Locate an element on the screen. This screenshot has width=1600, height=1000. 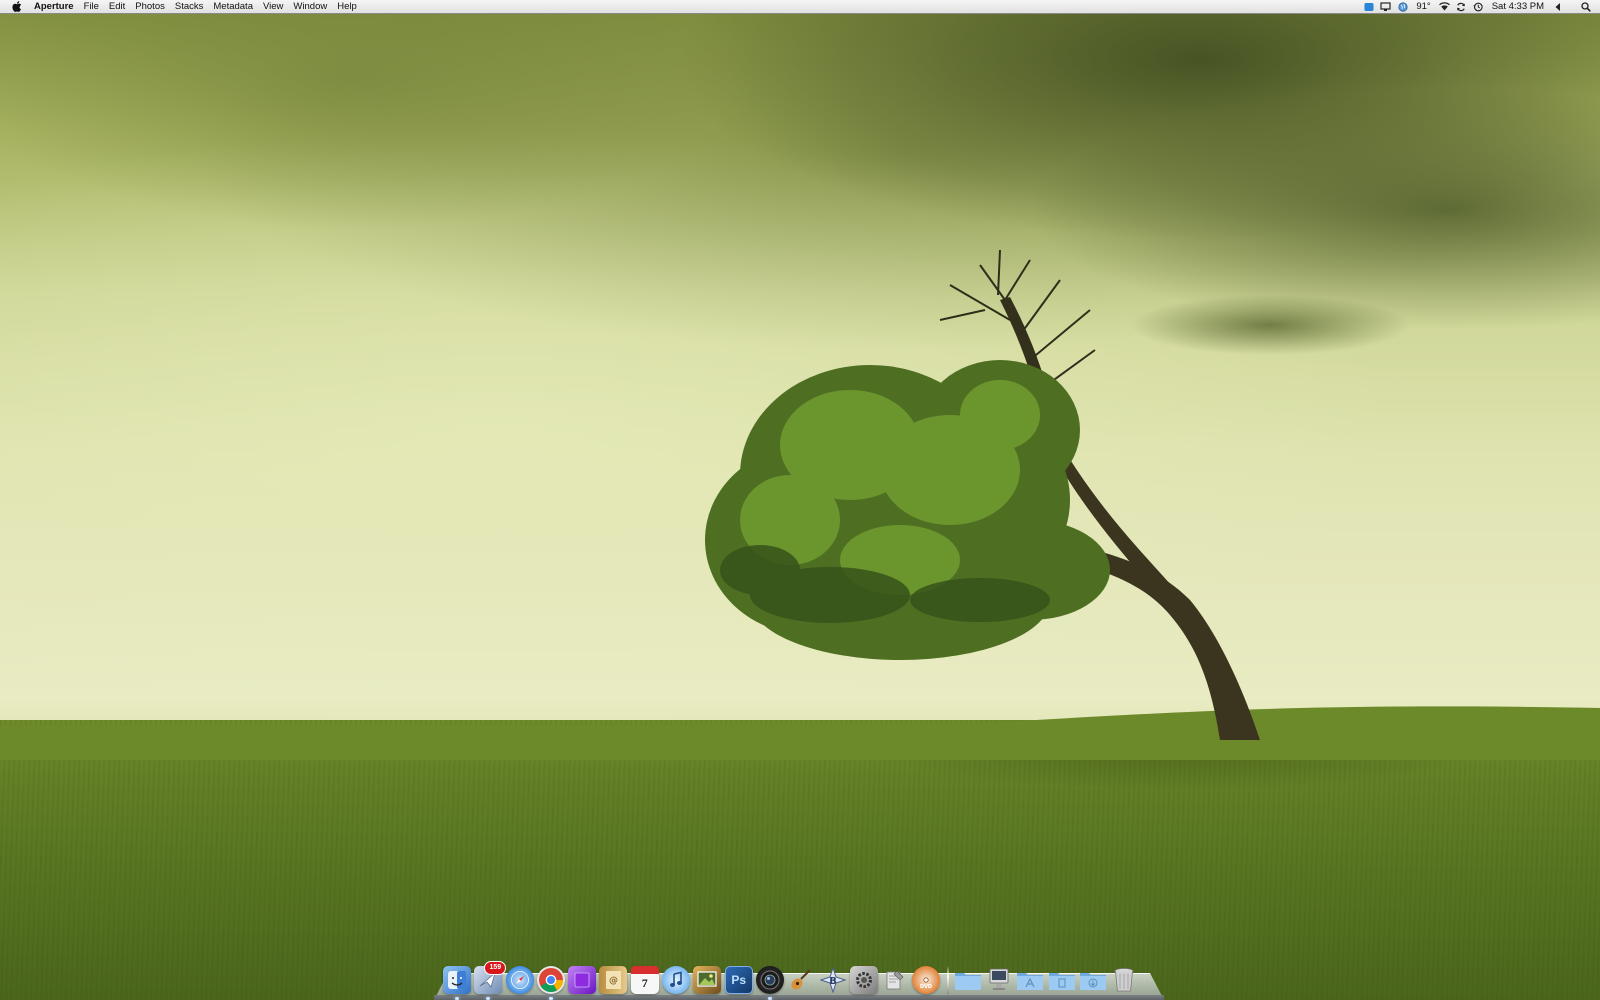
documents-folder-icon is located at coordinates (1061, 981).